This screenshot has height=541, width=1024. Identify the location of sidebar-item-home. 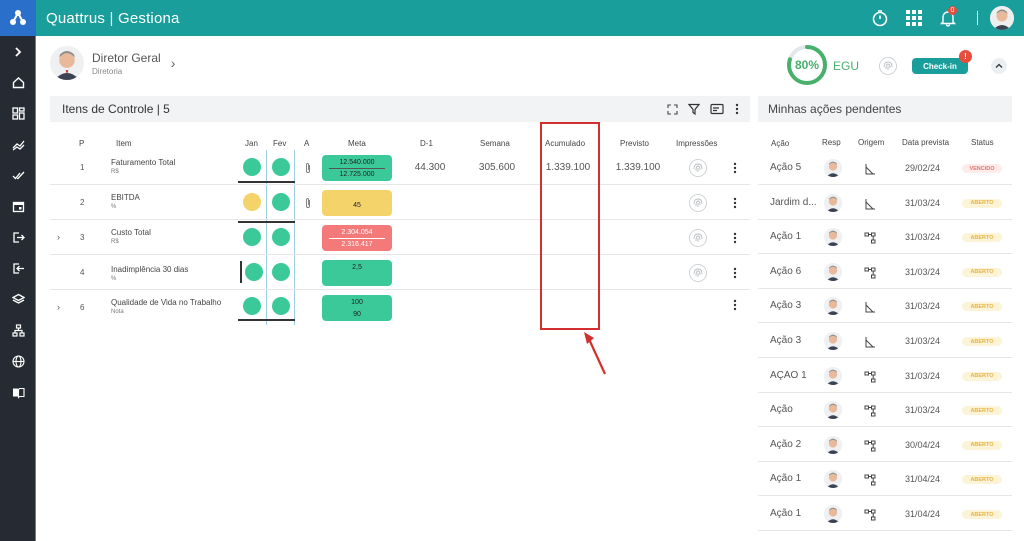
(18, 82).